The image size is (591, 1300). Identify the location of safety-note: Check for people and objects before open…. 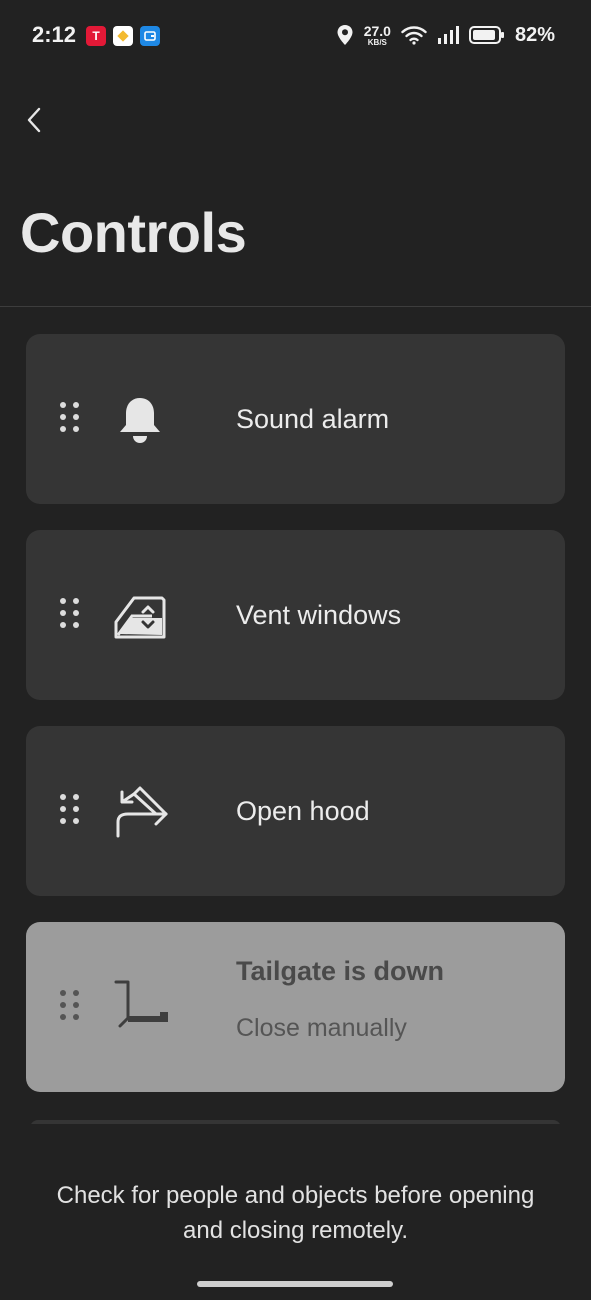
(295, 1213).